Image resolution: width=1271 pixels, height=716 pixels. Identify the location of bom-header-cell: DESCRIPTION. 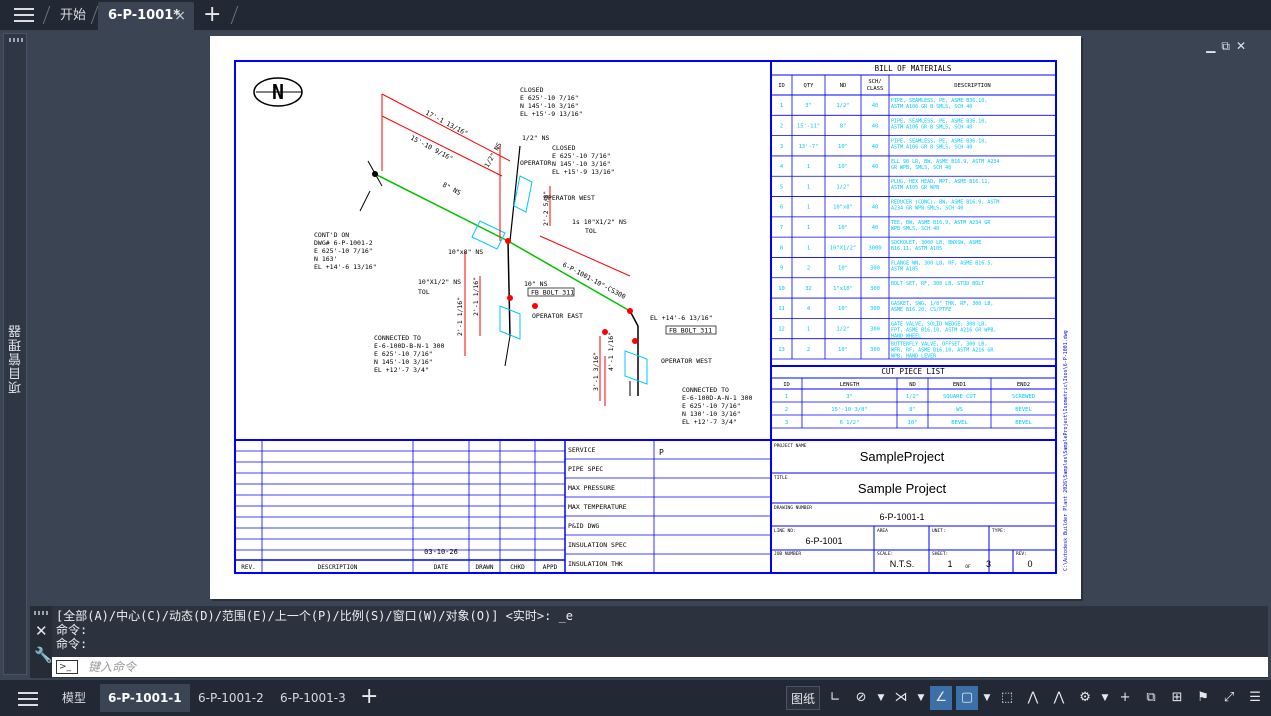
(972, 86).